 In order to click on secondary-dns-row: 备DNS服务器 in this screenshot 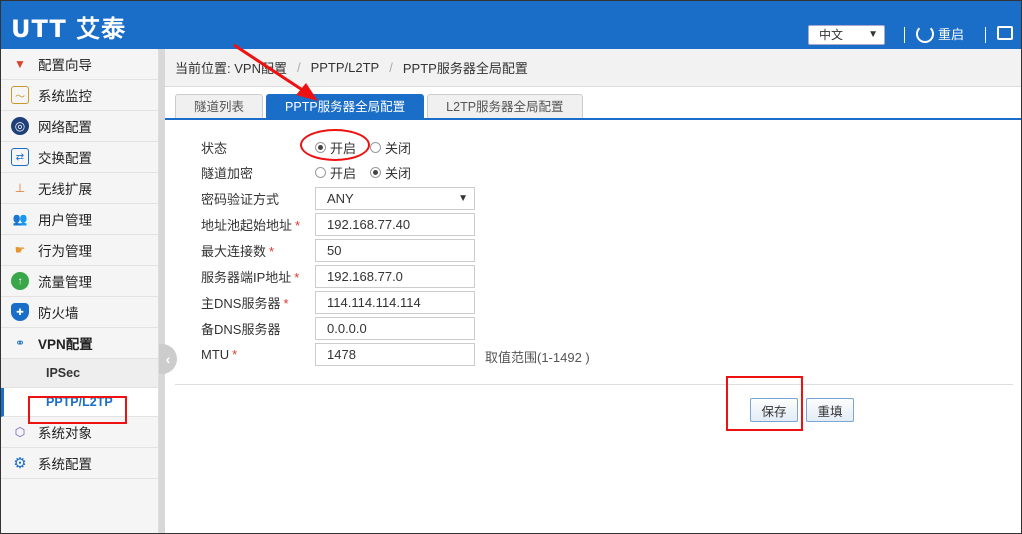, I will do `click(258, 328)`.